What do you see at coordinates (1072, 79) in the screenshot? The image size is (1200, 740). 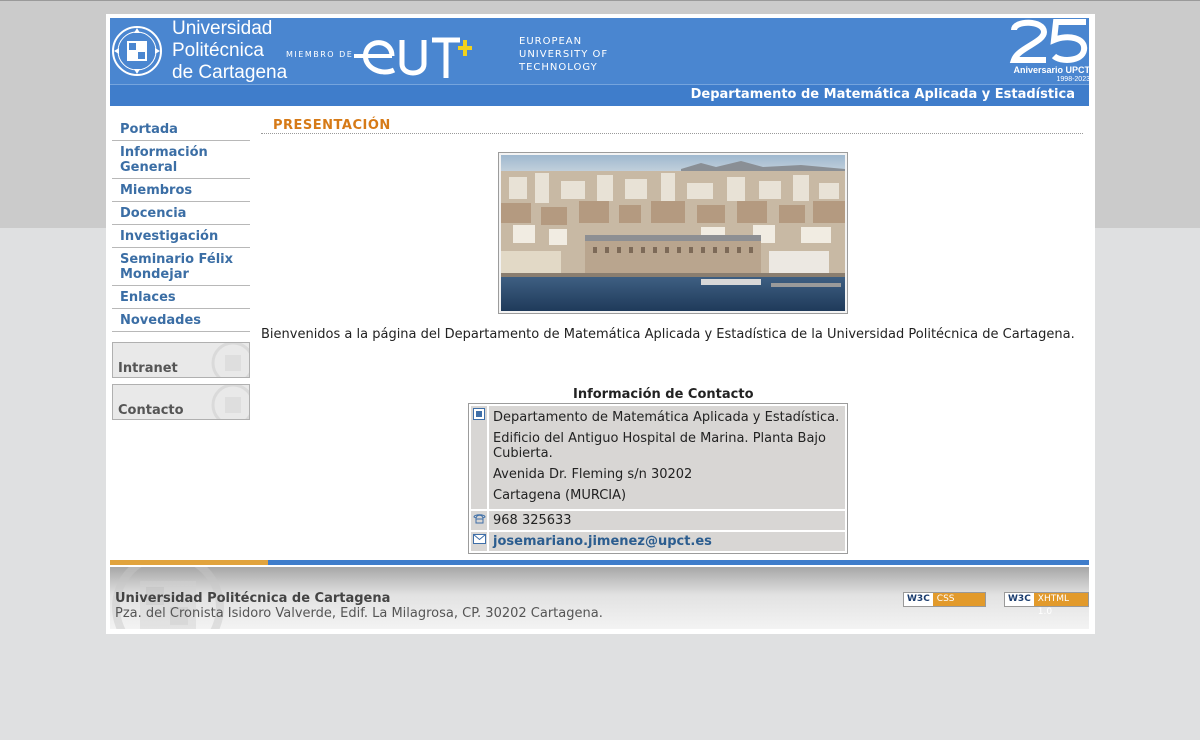 I see `anniversary-years: 1998-2023` at bounding box center [1072, 79].